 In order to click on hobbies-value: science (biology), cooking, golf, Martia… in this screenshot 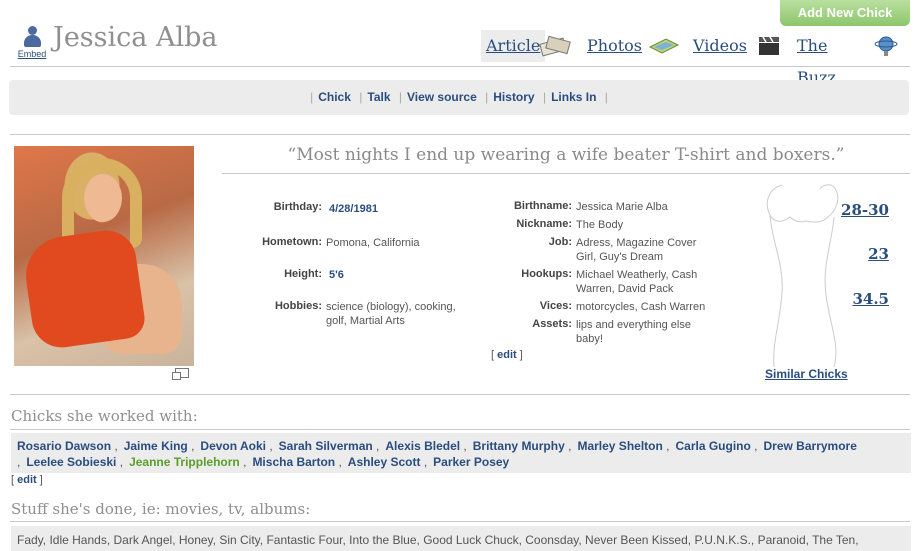, I will do `click(391, 314)`.